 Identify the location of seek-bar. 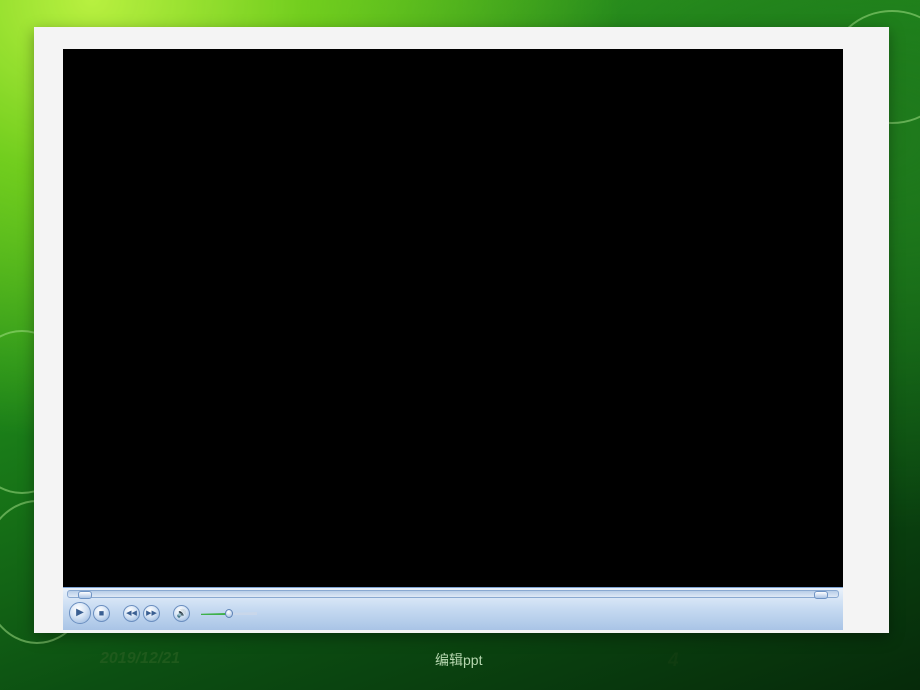
(453, 594).